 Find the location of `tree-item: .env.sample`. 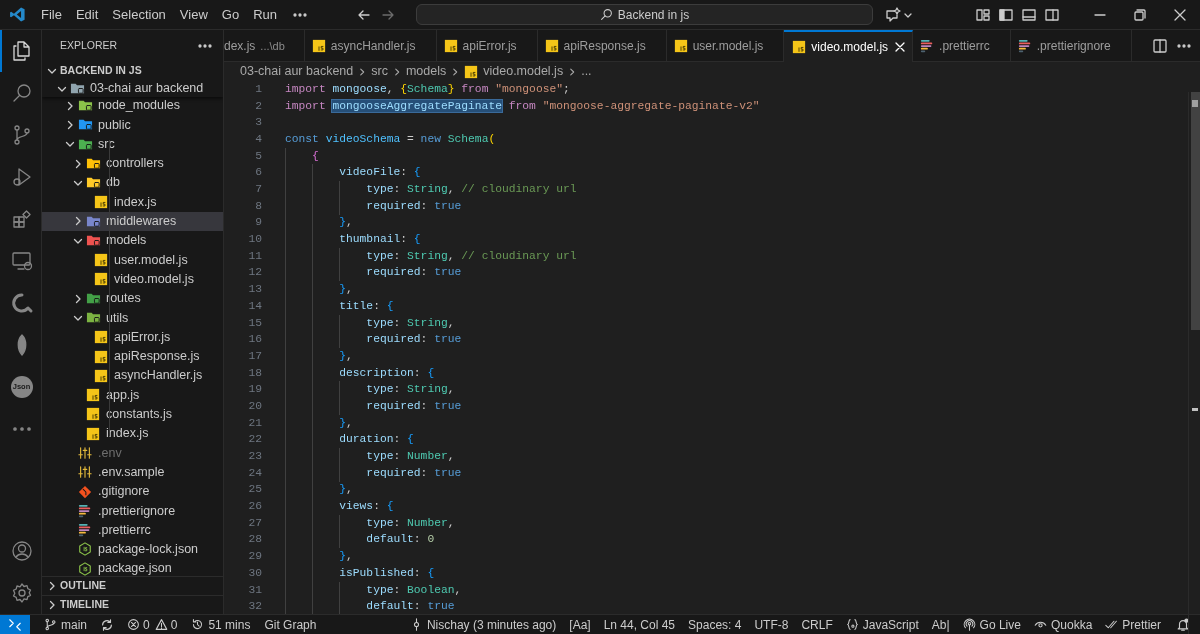

tree-item: .env.sample is located at coordinates (132, 472).